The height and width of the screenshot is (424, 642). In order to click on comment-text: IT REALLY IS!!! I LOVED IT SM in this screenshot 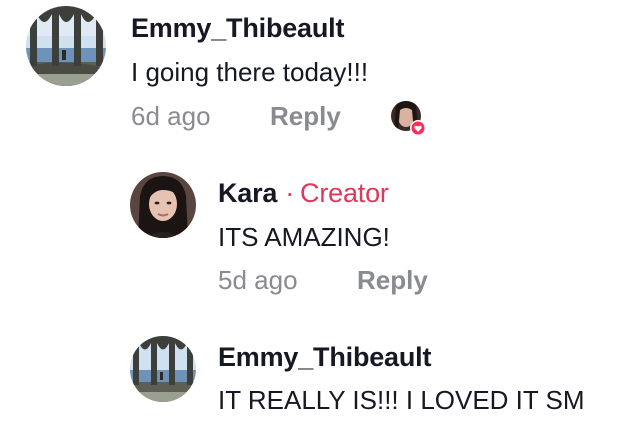, I will do `click(401, 400)`.